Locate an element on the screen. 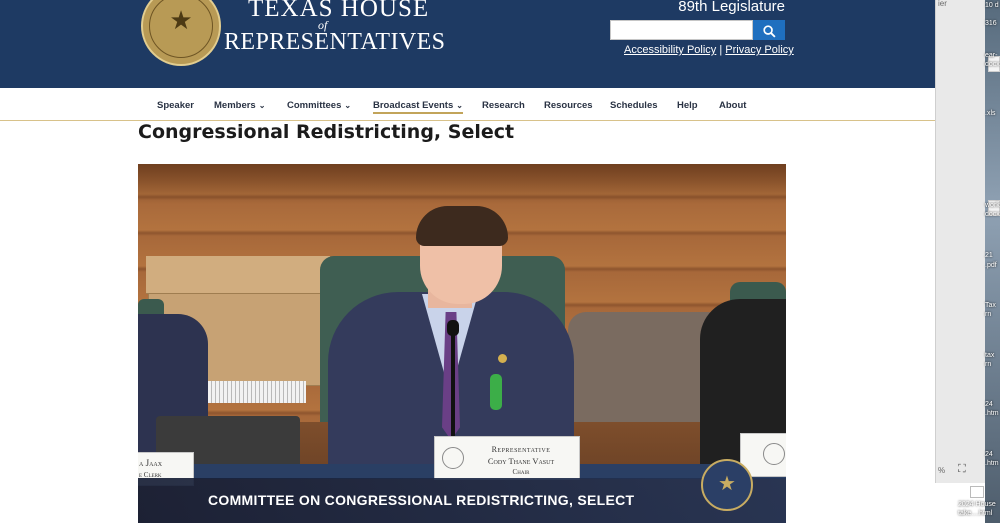 The image size is (1000, 523). nav-label: Speaker is located at coordinates (175, 105).